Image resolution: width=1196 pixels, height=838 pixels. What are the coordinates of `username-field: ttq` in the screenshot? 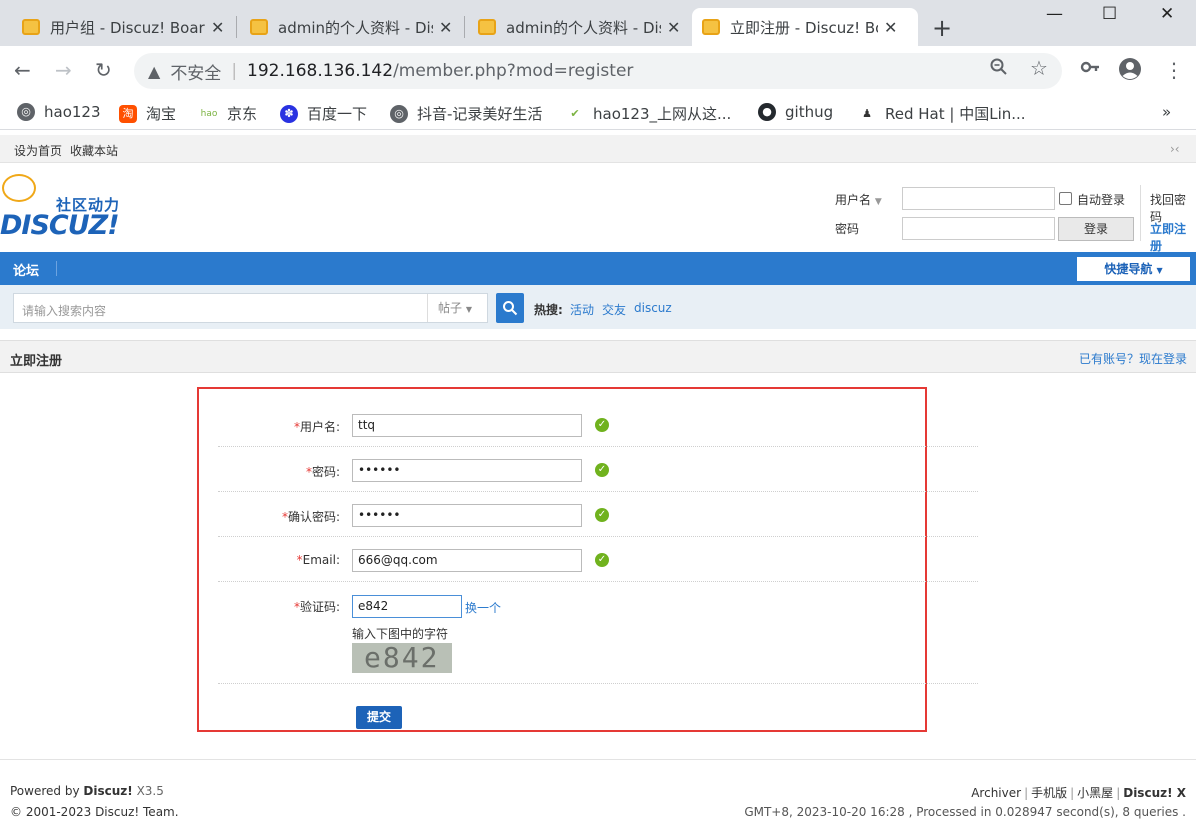 It's located at (467, 425).